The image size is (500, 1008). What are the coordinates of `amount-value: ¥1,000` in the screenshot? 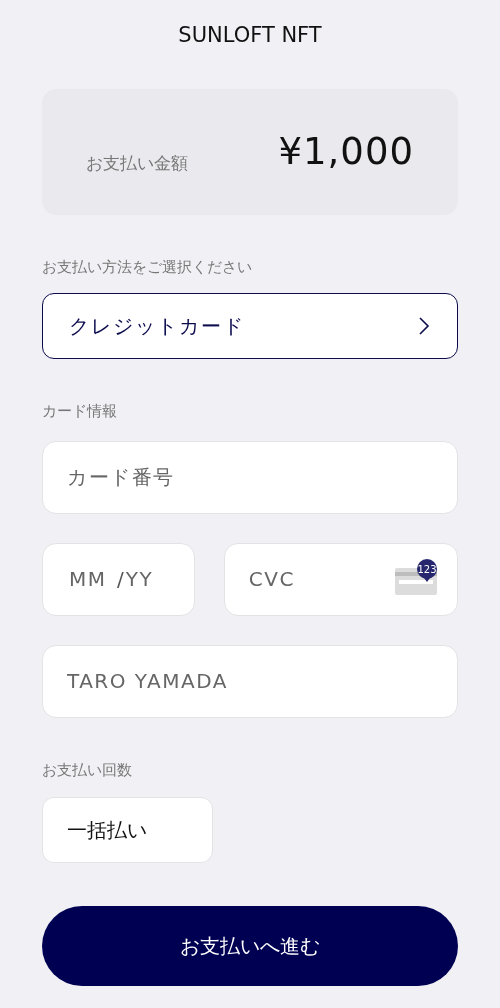 It's located at (346, 152).